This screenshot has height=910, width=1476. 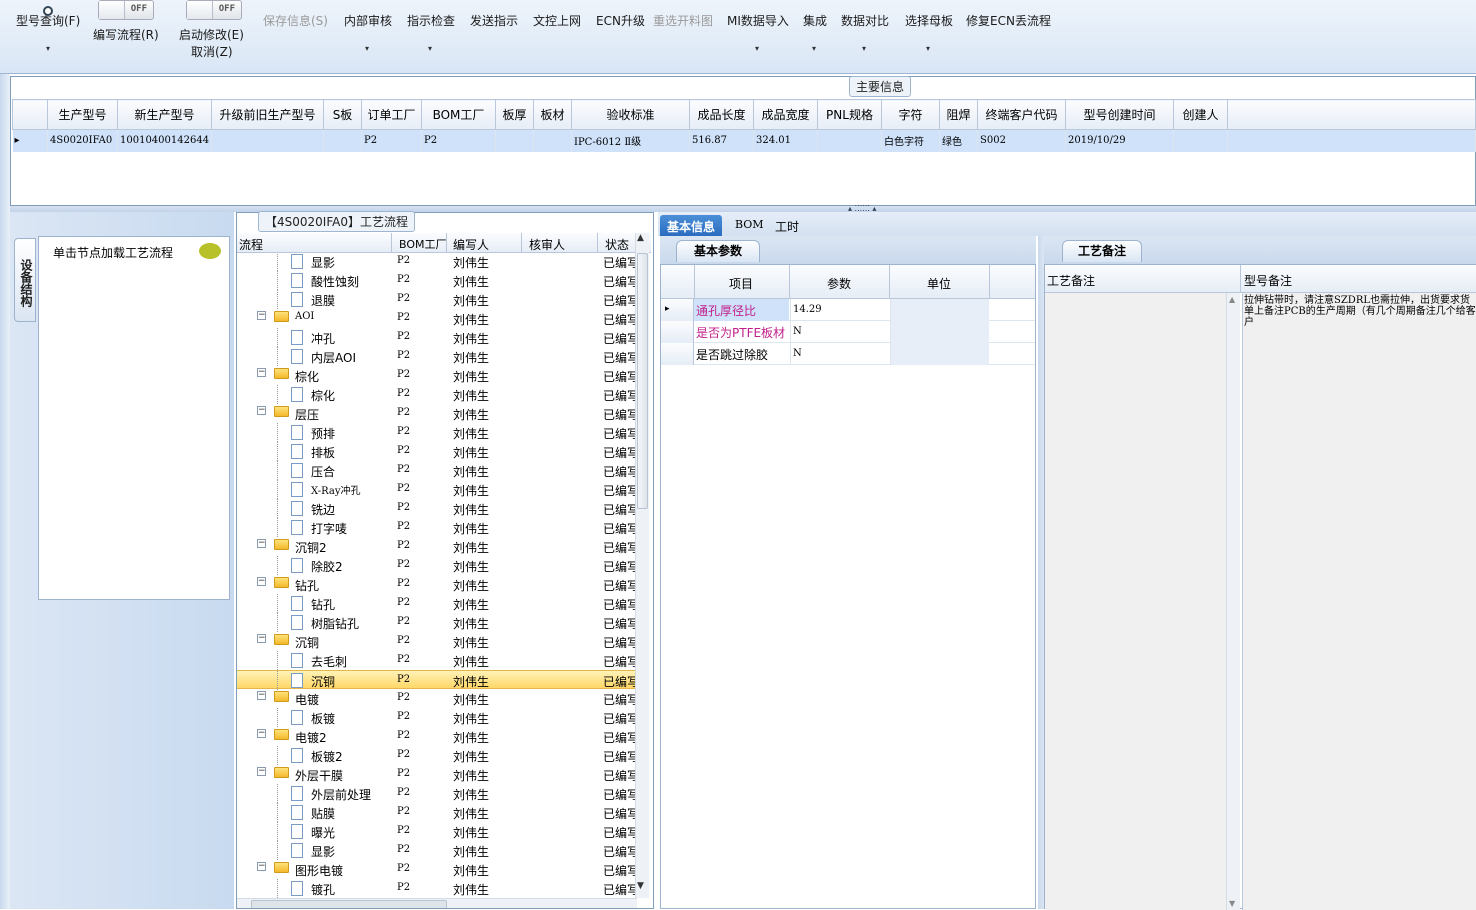 I want to click on device-structure-tab: 设备结构, so click(x=25, y=280).